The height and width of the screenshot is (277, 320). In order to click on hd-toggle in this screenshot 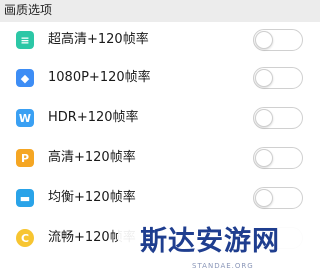, I will do `click(278, 158)`.